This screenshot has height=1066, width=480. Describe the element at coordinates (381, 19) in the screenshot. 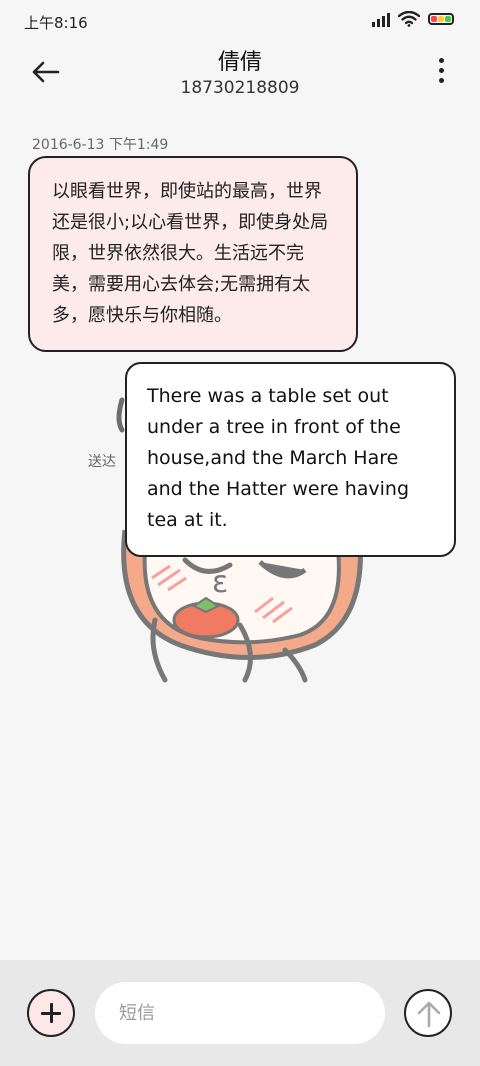

I see `signal-icon` at that location.